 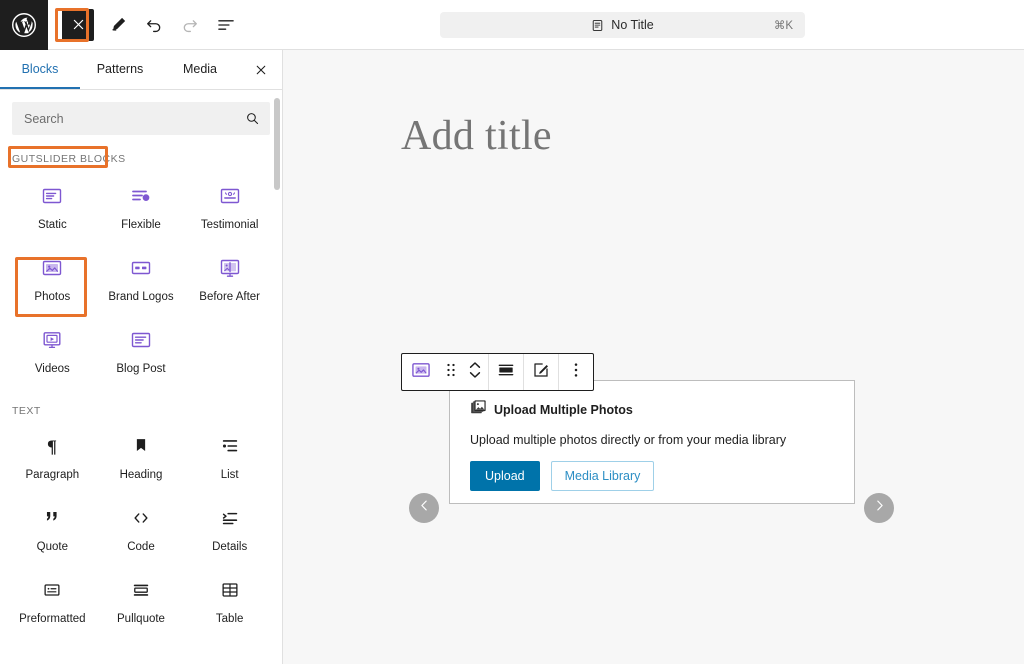 I want to click on block-label: List, so click(x=229, y=475).